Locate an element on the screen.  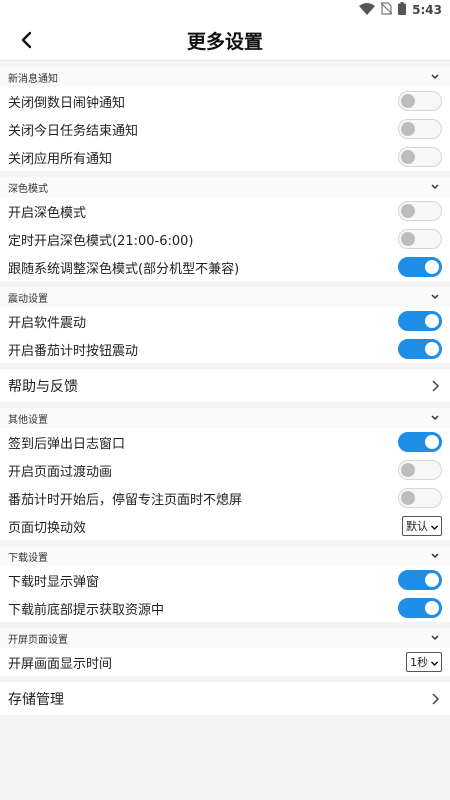
section-vibrate: 震动设置 开启软件震动 开启番茄计时按钮震动 is located at coordinates (225, 325).